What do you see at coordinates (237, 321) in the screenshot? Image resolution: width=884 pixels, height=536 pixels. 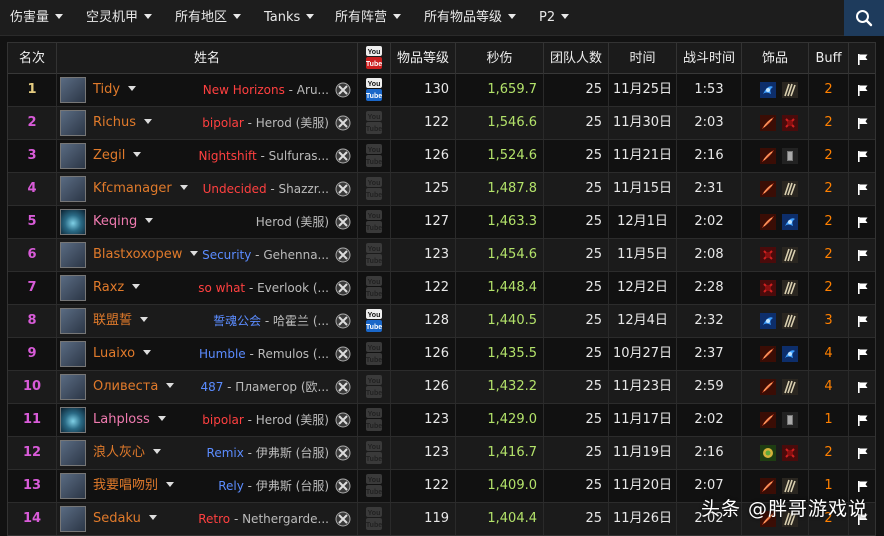 I see `guild-name: 誓魂公会` at bounding box center [237, 321].